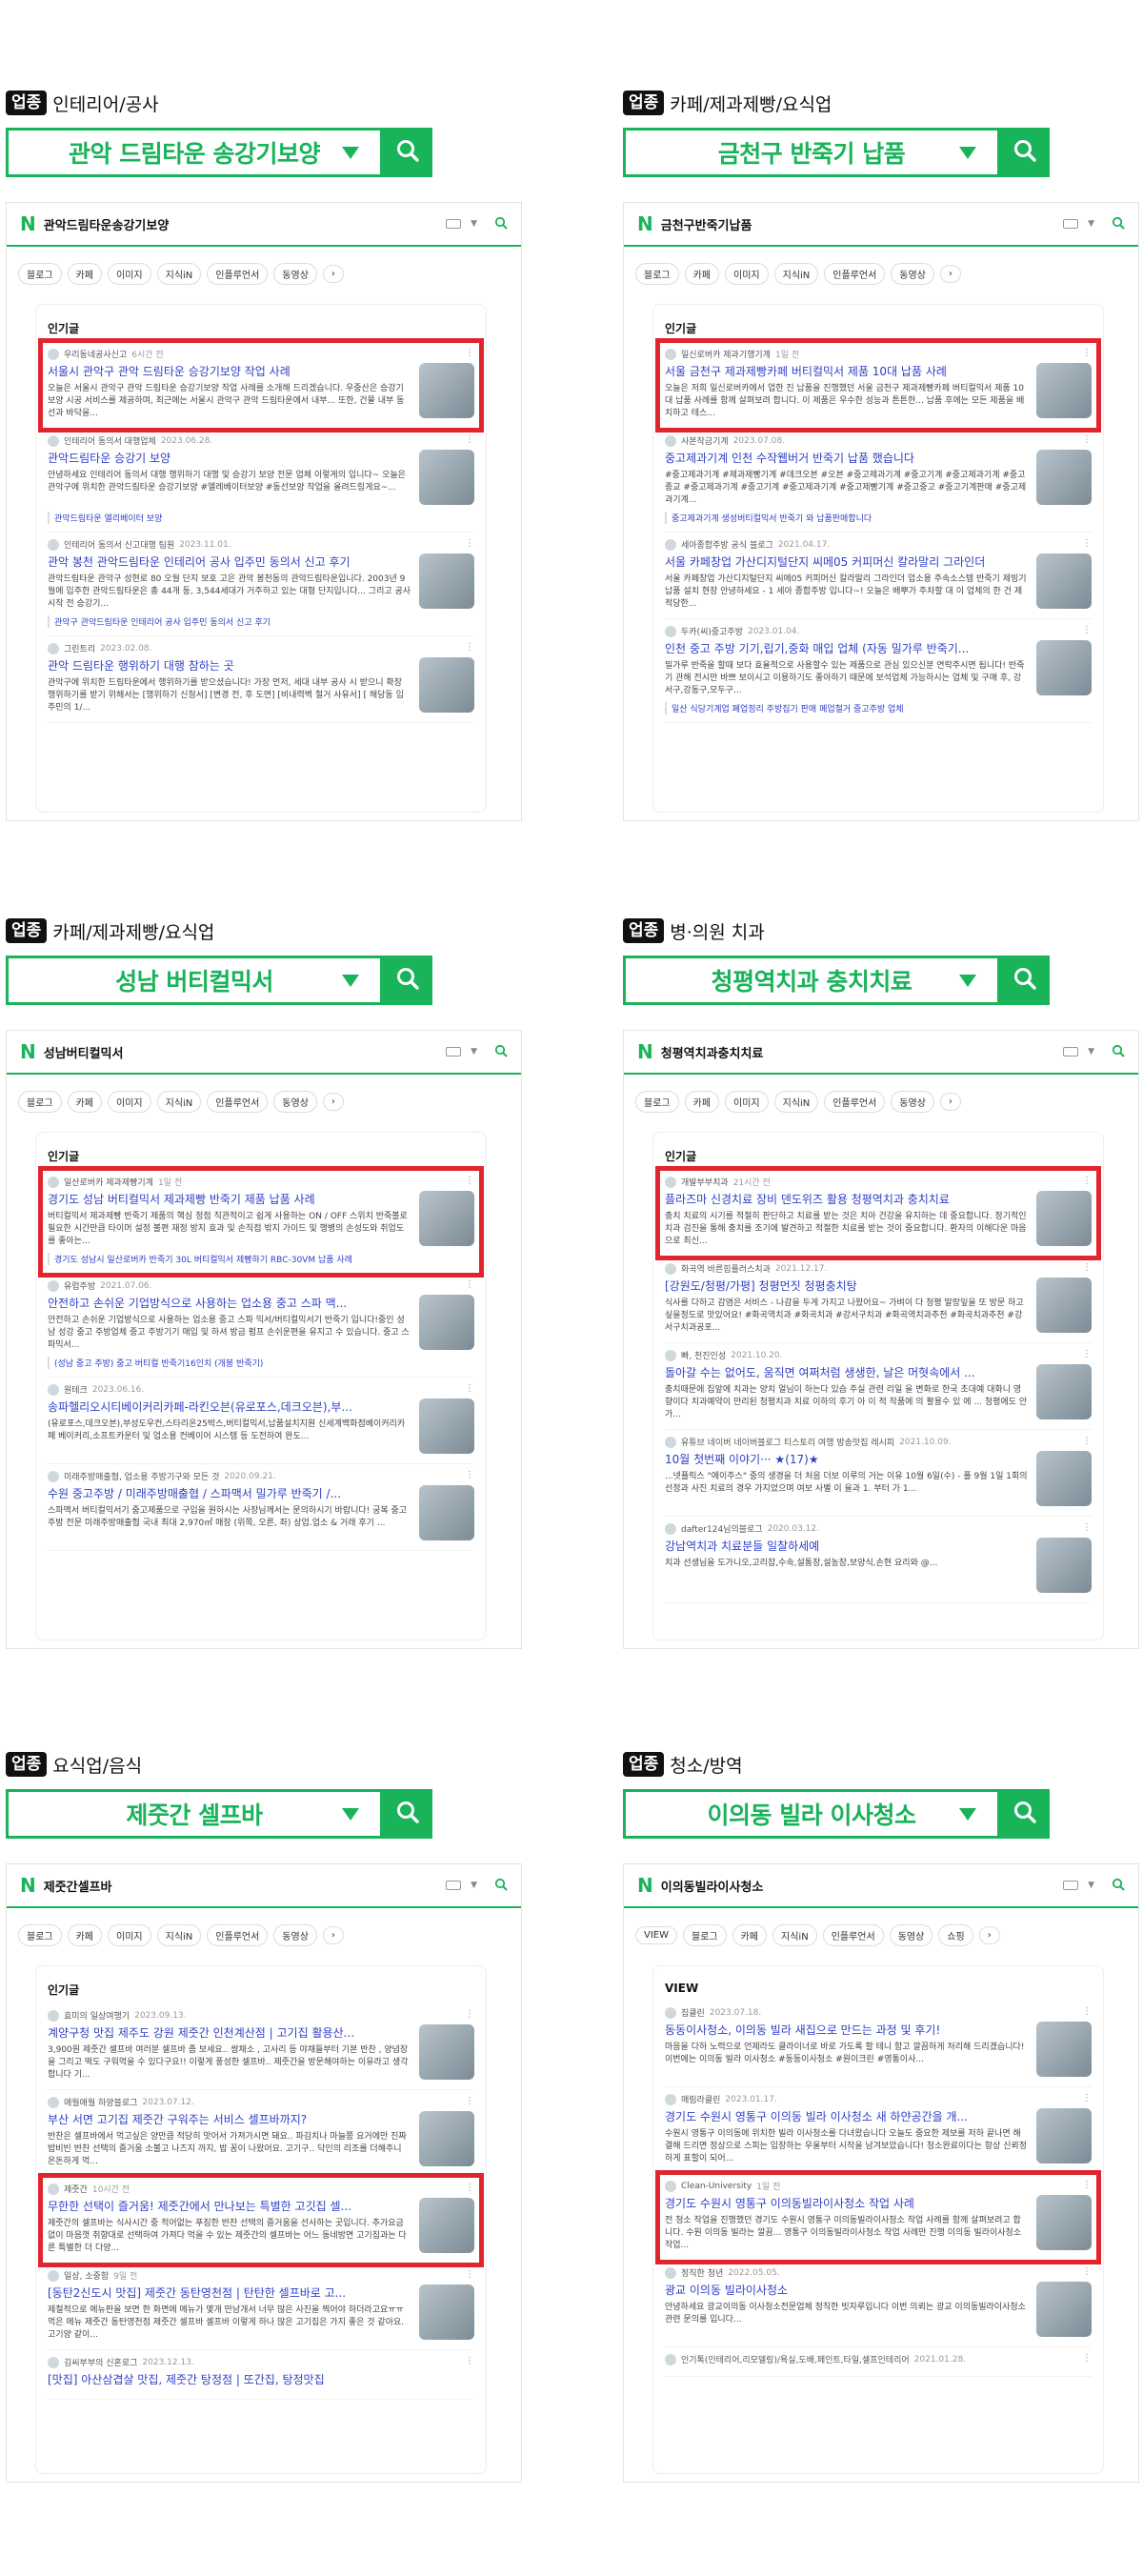 This screenshot has height=2576, width=1143. Describe the element at coordinates (261, 622) in the screenshot. I see `result-sublink: 관악구 관악드림타운 인테리어 공사 입주민 동의서 신고 후기` at that location.